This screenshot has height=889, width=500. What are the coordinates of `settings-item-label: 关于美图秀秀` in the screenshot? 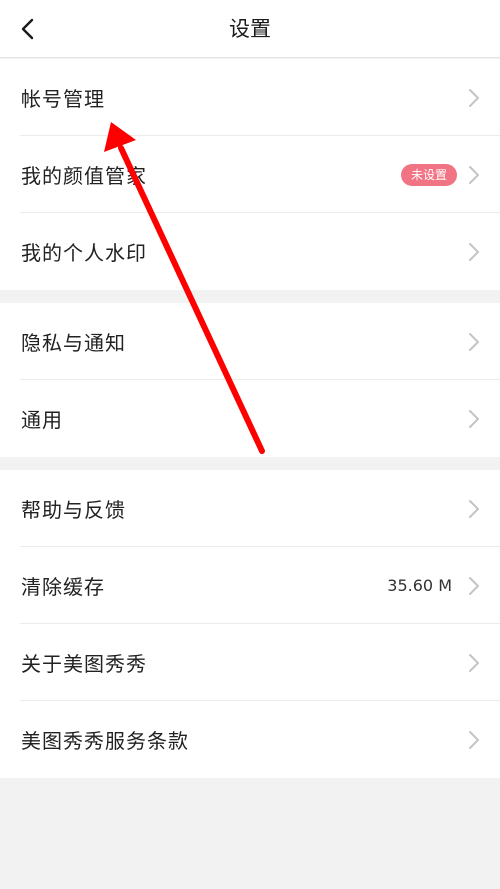 It's located at (84, 664).